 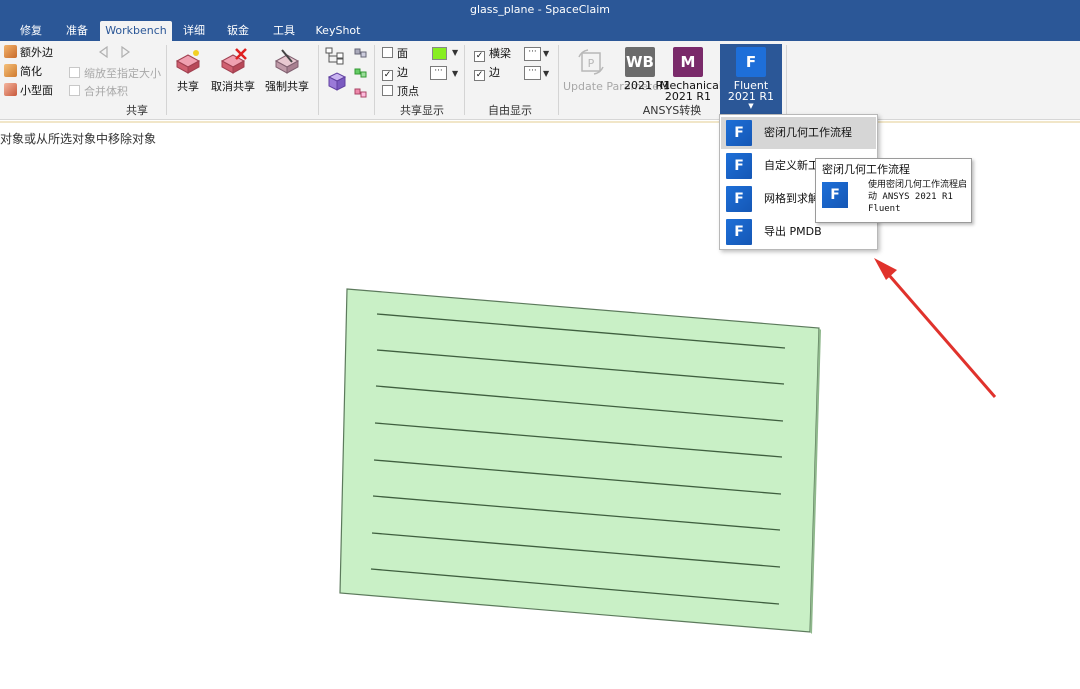 I want to click on menu-item-watertight-workflow: F 密闭几何工作流程, so click(x=798, y=133).